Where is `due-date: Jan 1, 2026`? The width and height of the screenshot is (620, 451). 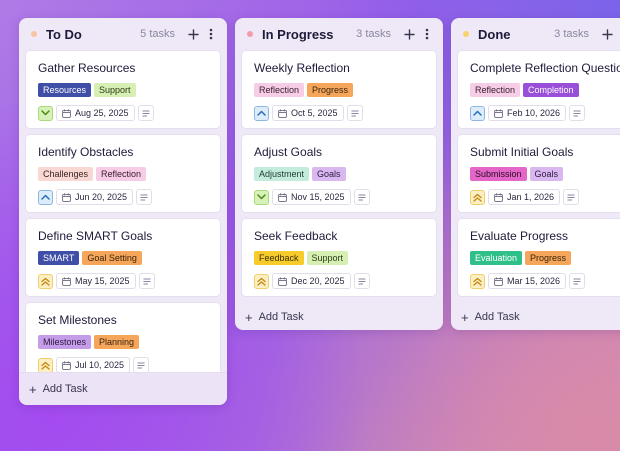 due-date: Jan 1, 2026 is located at coordinates (531, 197).